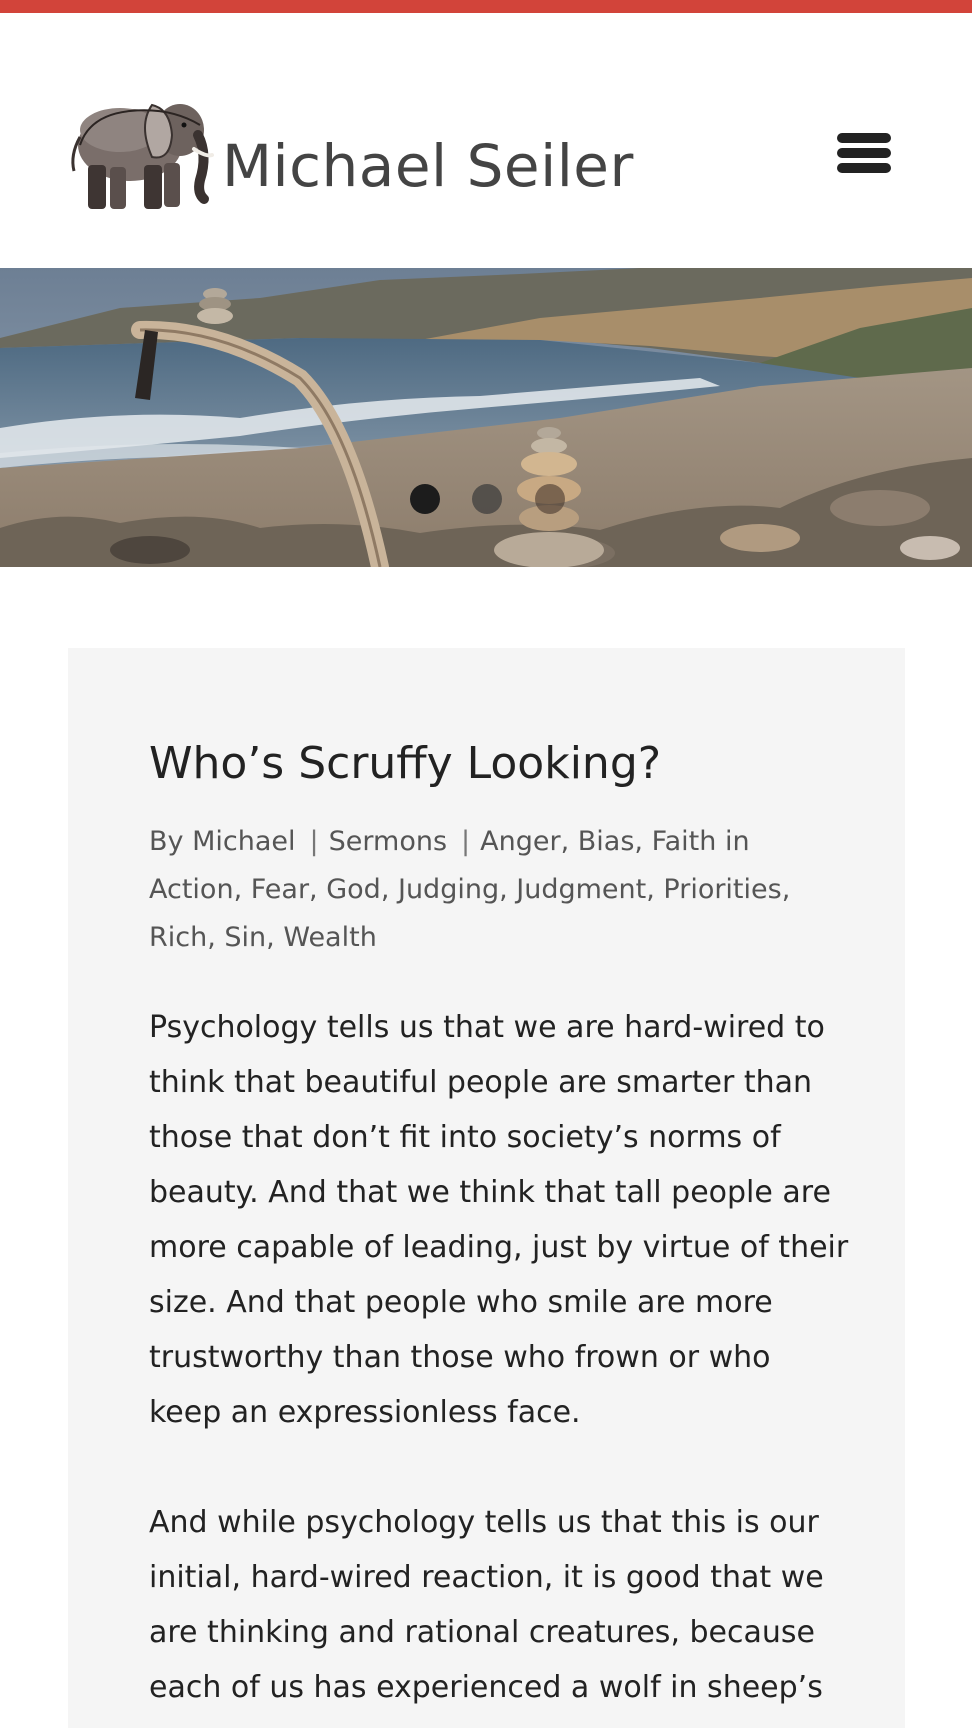 This screenshot has height=1728, width=972. Describe the element at coordinates (245, 937) in the screenshot. I see `tag-link: Sin` at that location.